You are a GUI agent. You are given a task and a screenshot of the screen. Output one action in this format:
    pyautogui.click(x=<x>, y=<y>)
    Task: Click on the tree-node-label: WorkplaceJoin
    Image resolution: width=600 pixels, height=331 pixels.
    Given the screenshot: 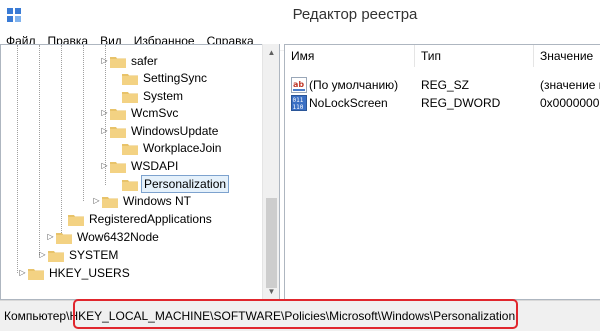 What is the action you would take?
    pyautogui.click(x=182, y=148)
    